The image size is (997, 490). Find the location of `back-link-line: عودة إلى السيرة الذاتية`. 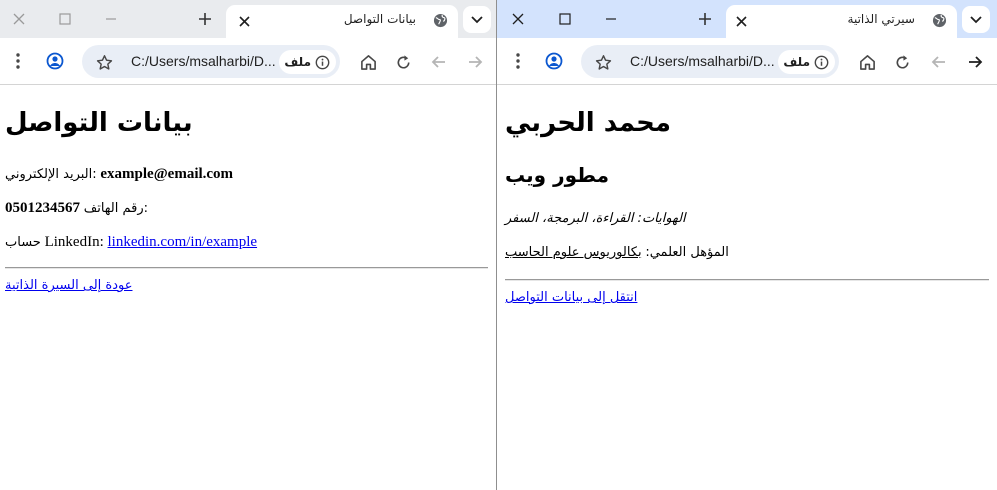

back-link-line: عودة إلى السيرة الذاتية is located at coordinates (68, 285).